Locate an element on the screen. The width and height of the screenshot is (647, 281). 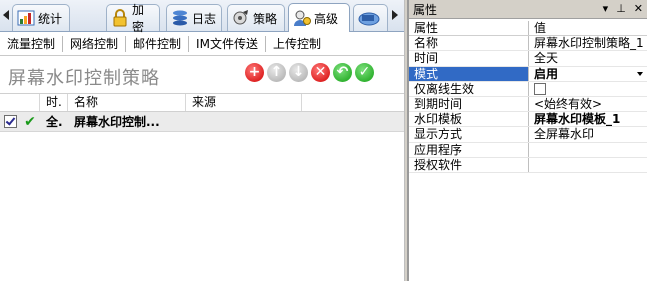
log-stack-icon is located at coordinates (180, 18).